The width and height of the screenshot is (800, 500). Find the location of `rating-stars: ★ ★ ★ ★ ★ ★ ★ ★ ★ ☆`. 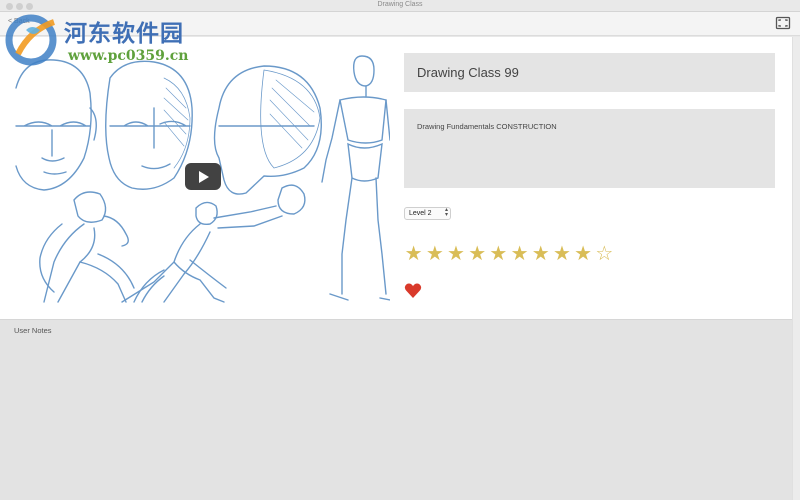

rating-stars: ★ ★ ★ ★ ★ ★ ★ ★ ★ ☆ is located at coordinates (509, 254).